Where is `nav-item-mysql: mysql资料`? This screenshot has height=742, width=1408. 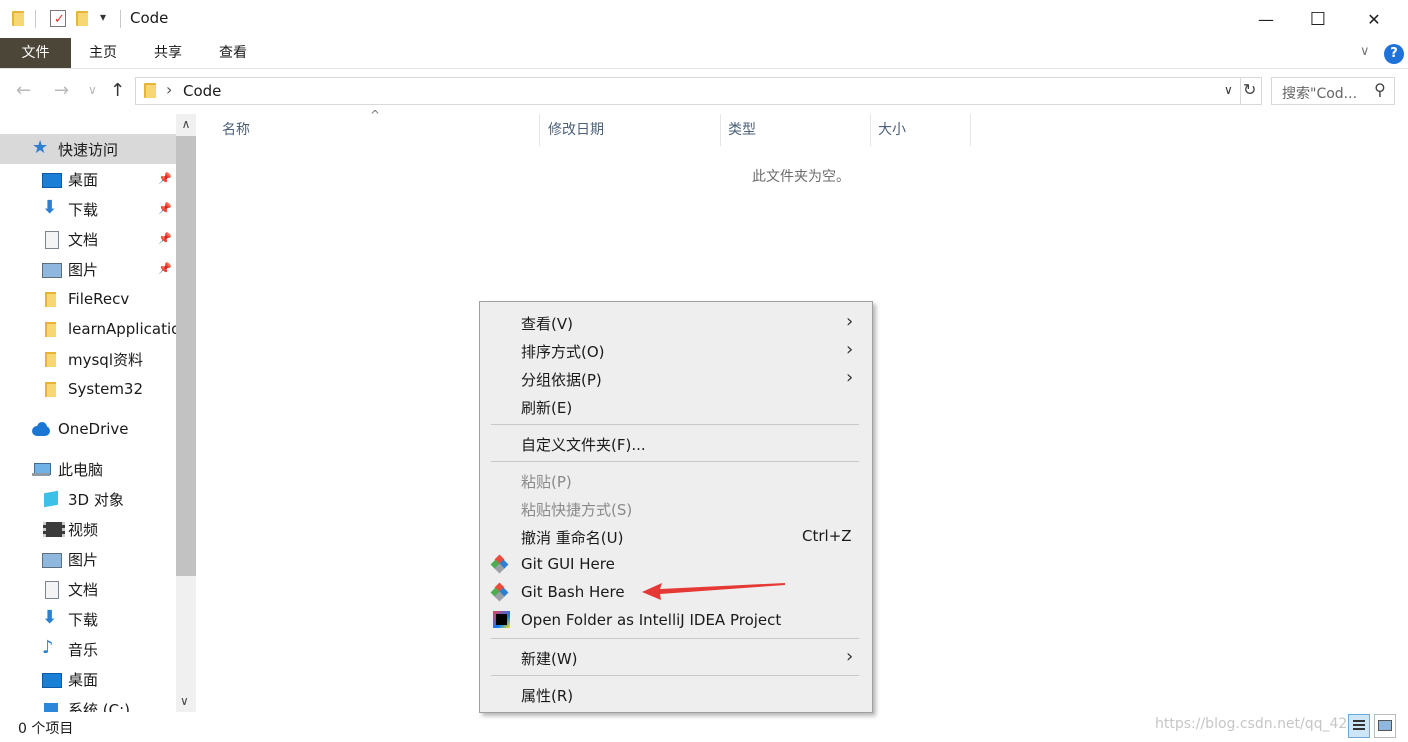
nav-item-mysql: mysql资料 is located at coordinates (88, 359).